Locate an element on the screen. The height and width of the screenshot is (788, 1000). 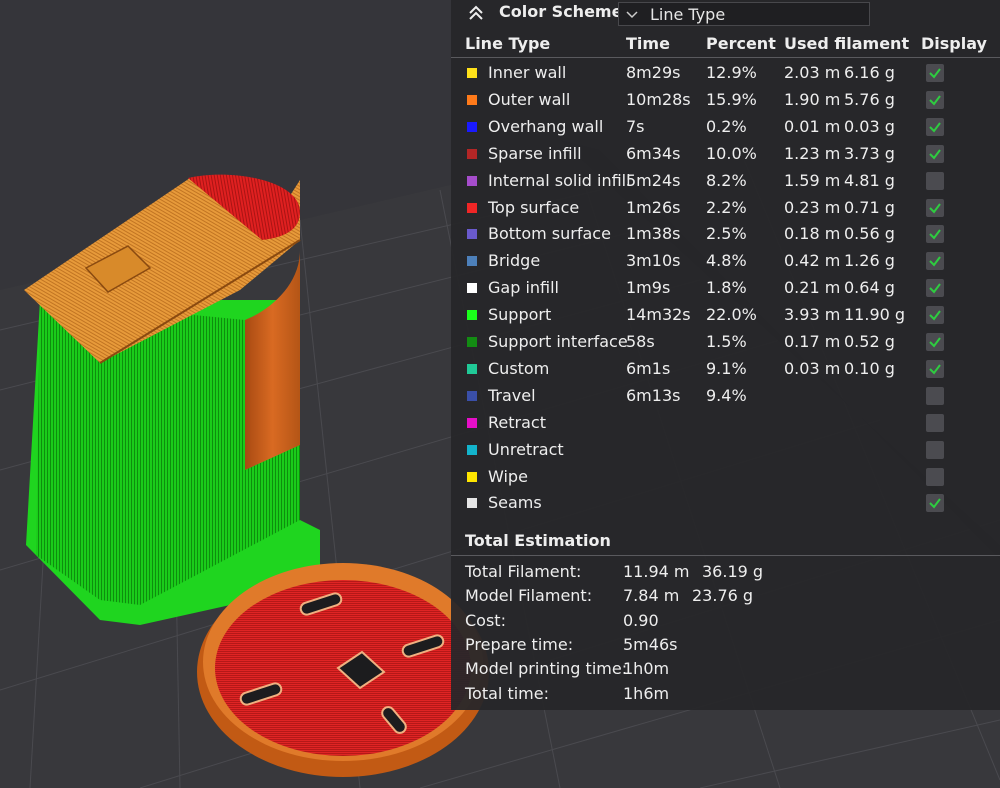
color-scheme-dropdown: Line Type is located at coordinates (744, 14).